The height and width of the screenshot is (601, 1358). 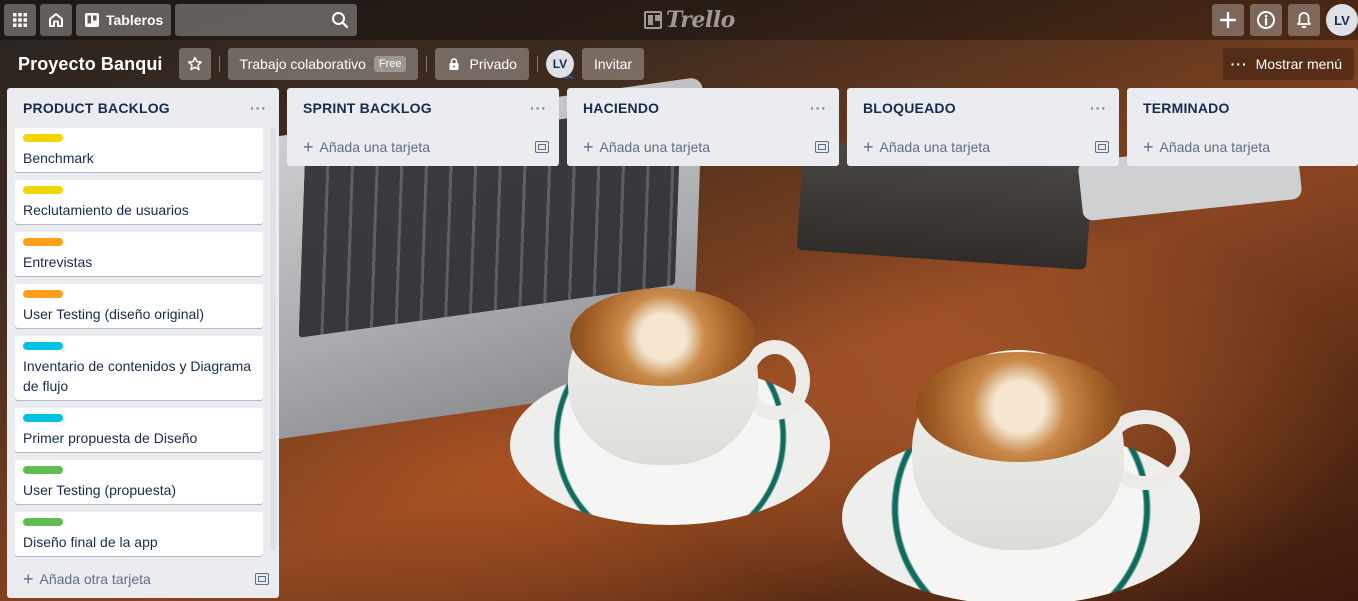 I want to click on card: Primer propuesta de Diseño, so click(x=139, y=430).